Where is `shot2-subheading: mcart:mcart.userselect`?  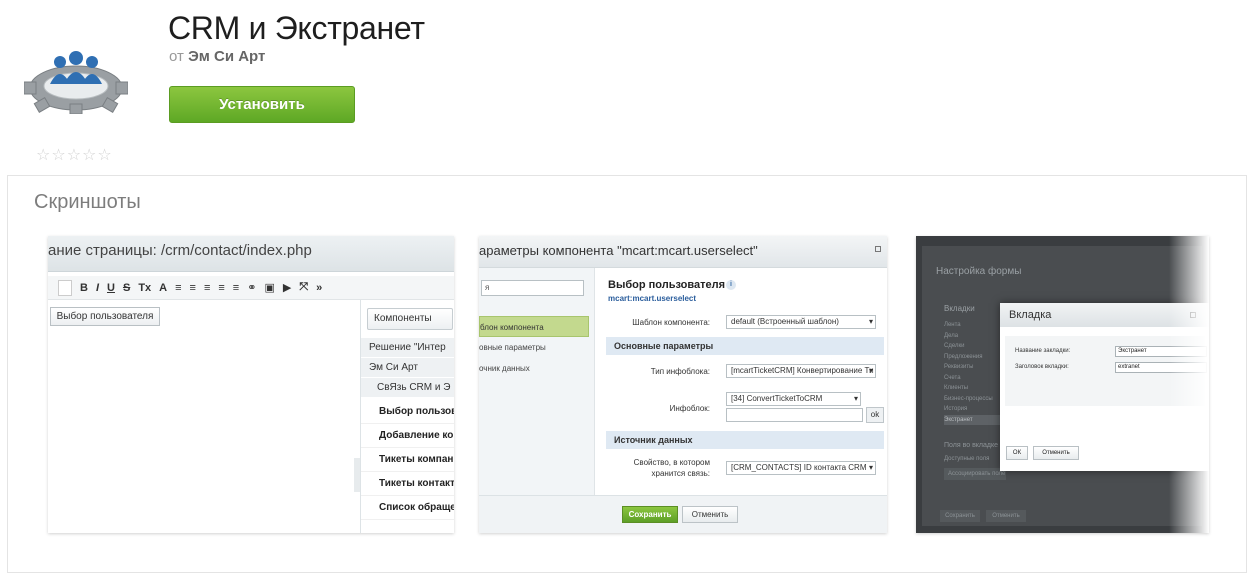 shot2-subheading: mcart:mcart.userselect is located at coordinates (652, 298).